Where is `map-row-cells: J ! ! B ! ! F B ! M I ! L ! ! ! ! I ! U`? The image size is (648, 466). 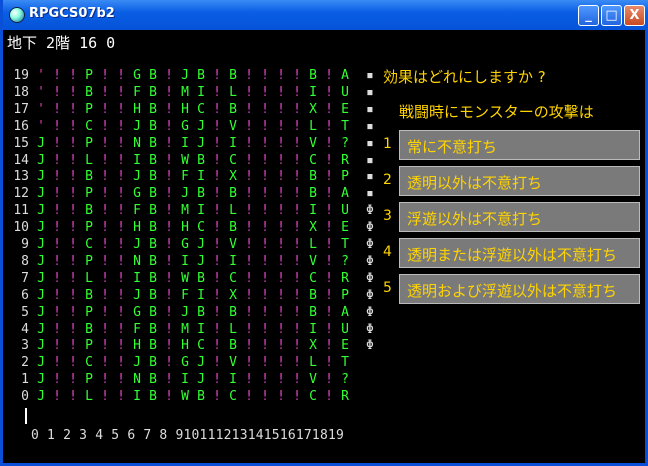
map-row-cells: J ! ! B ! ! F B ! M I ! L ! ! ! ! I ! U is located at coordinates (193, 211).